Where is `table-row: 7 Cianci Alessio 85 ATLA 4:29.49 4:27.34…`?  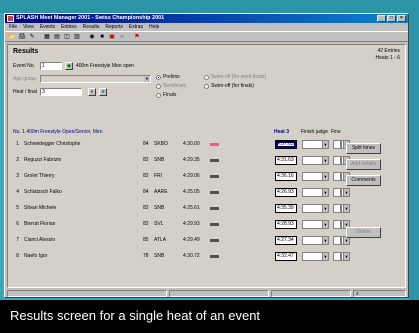
table-row: 7 Cianci Alessio 85 ATLA 4:29.49 4:27.34… is located at coordinates (181, 241).